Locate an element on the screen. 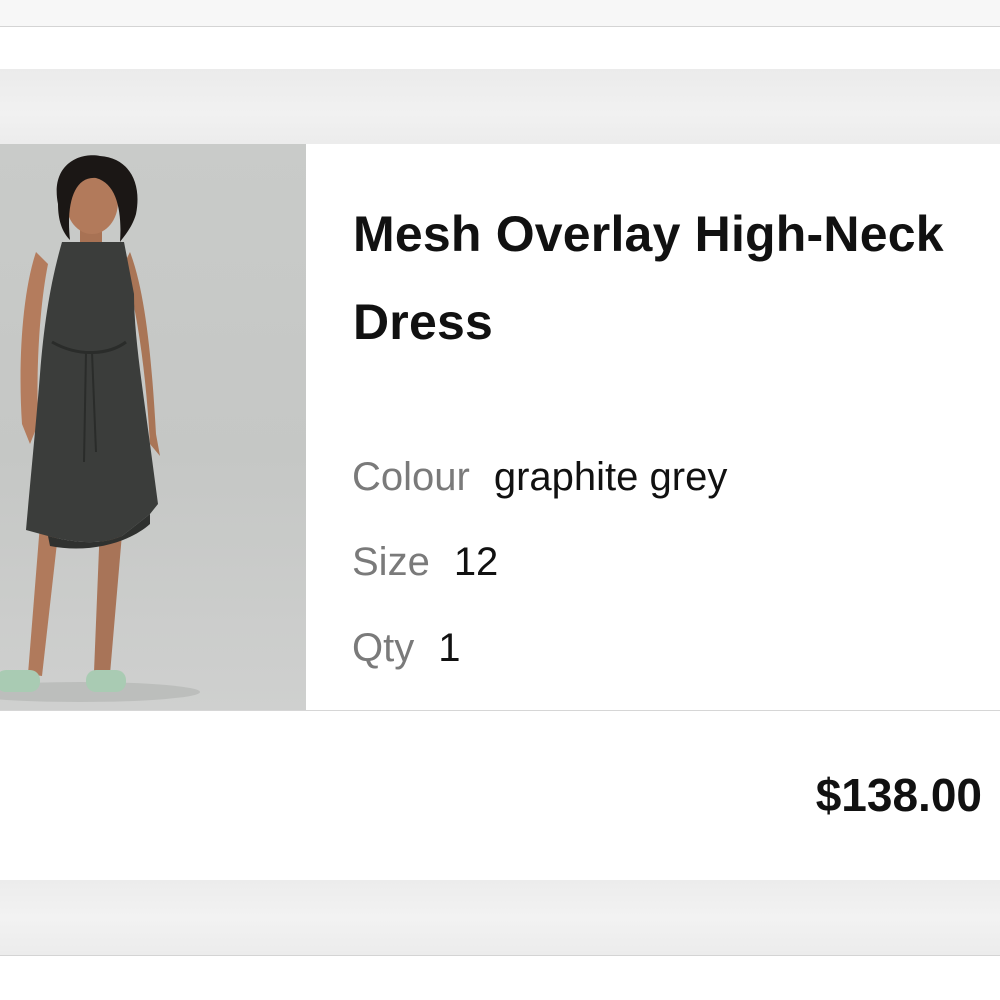 The image size is (1000, 1000). item-price: $138.00 is located at coordinates (898, 795).